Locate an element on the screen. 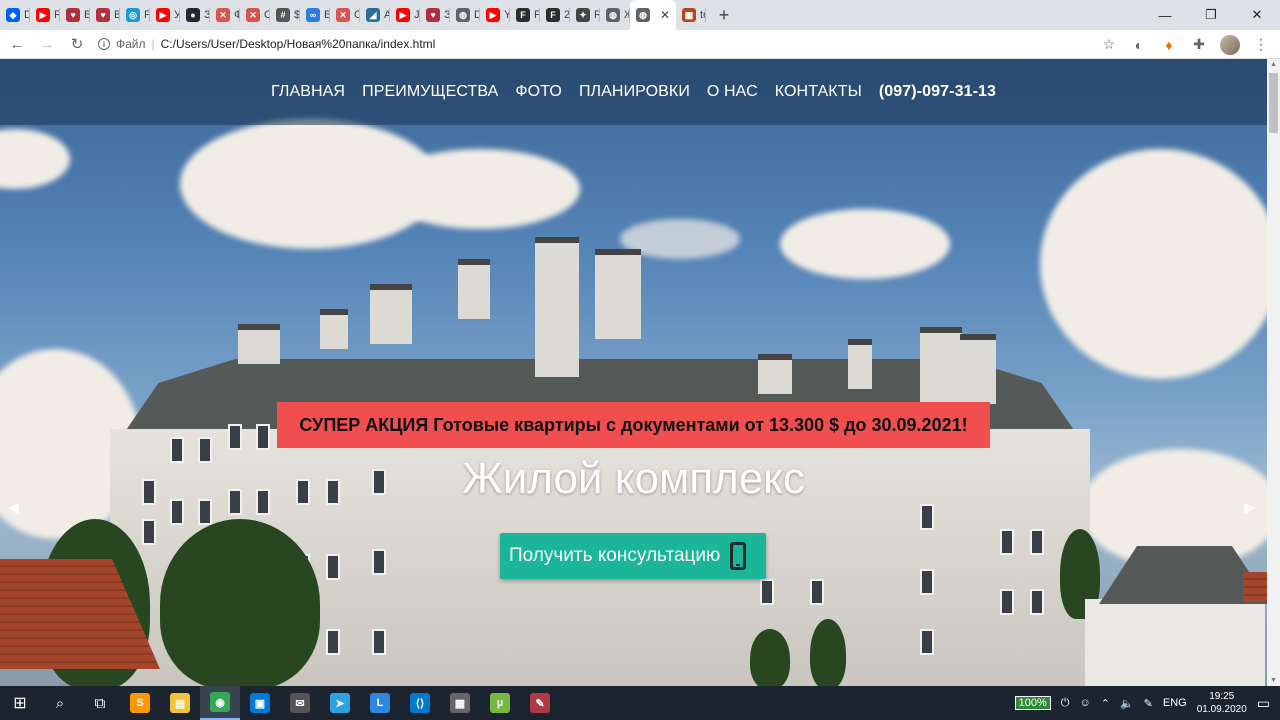 This screenshot has height=720, width=1280. nav-link-photo: ФОТО is located at coordinates (538, 92).